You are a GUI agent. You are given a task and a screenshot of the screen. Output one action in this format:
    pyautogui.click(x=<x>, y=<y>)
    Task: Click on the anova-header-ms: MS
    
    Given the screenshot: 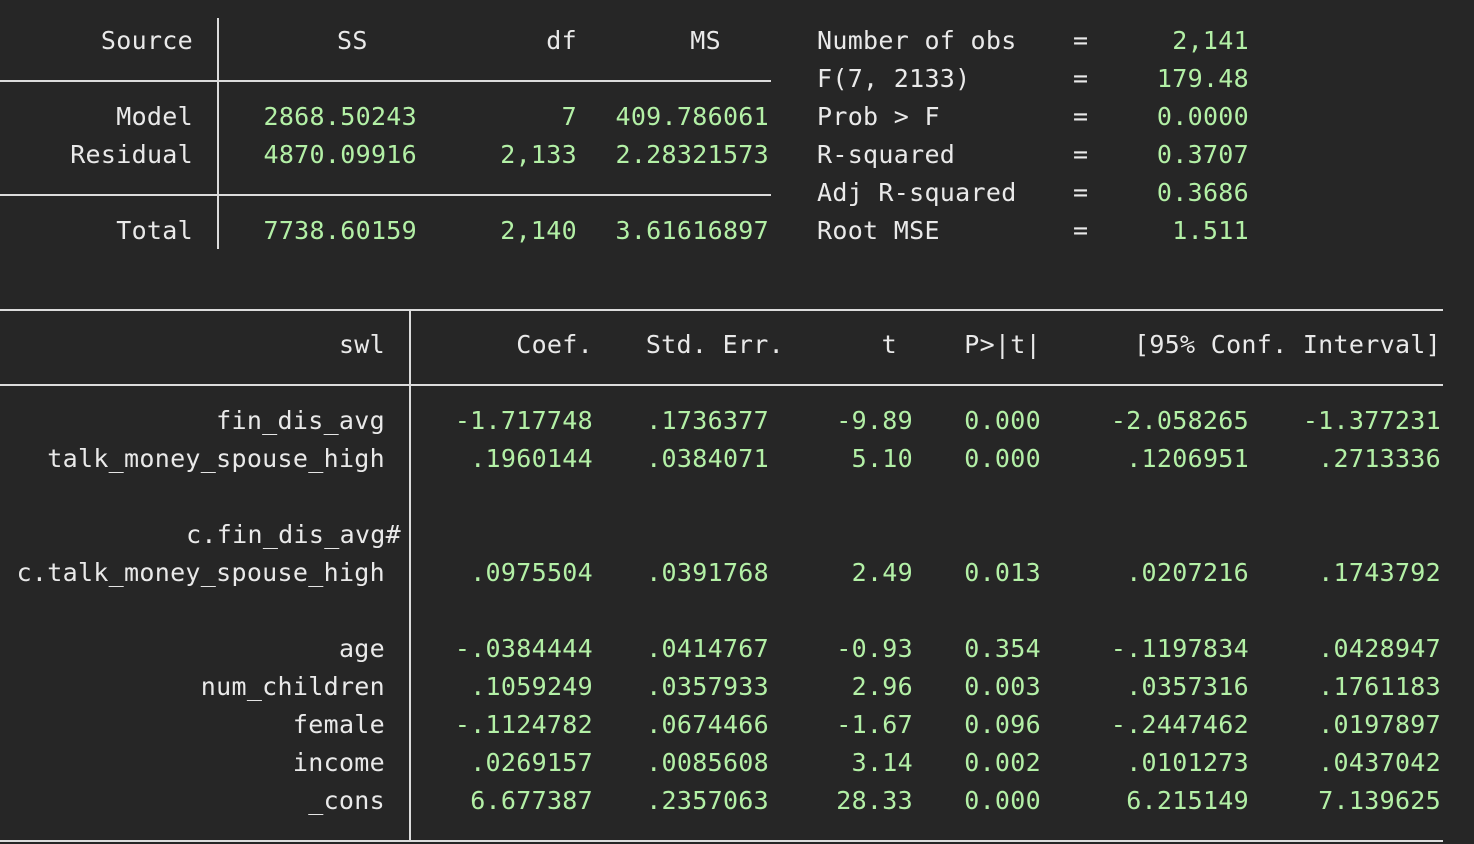 What is the action you would take?
    pyautogui.click(x=705, y=40)
    